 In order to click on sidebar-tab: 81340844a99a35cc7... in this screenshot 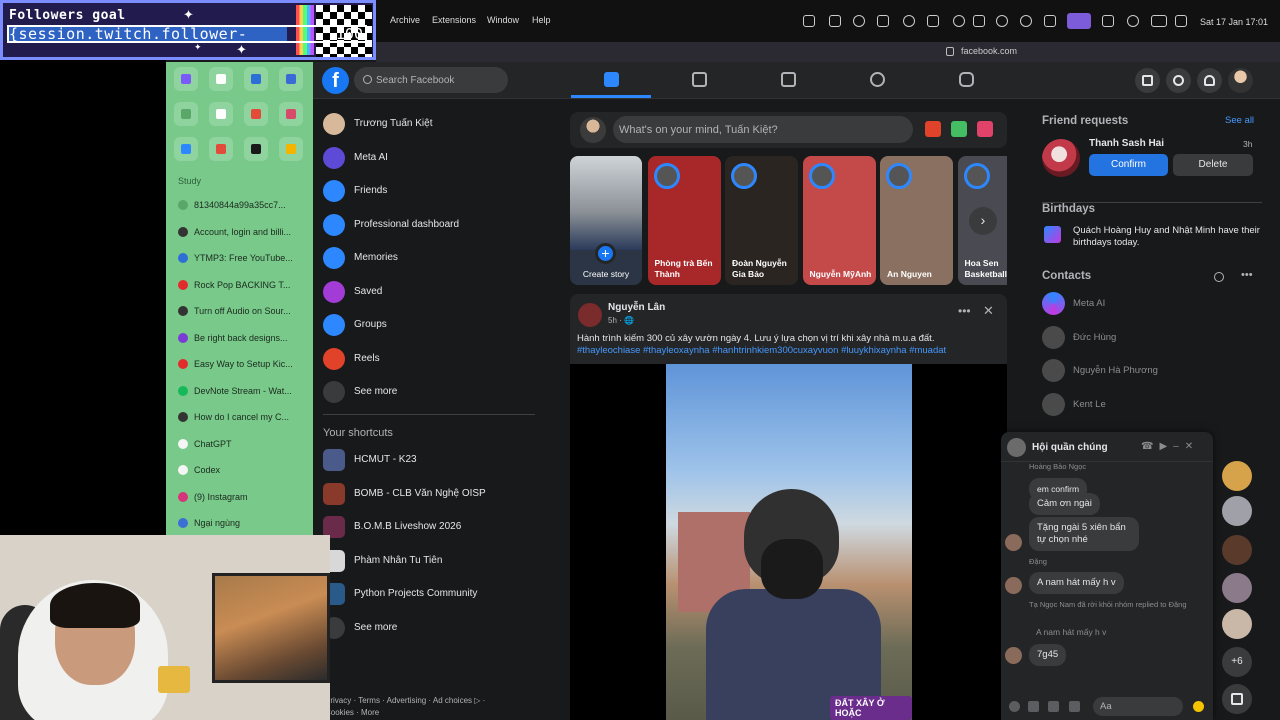, I will do `click(244, 206)`.